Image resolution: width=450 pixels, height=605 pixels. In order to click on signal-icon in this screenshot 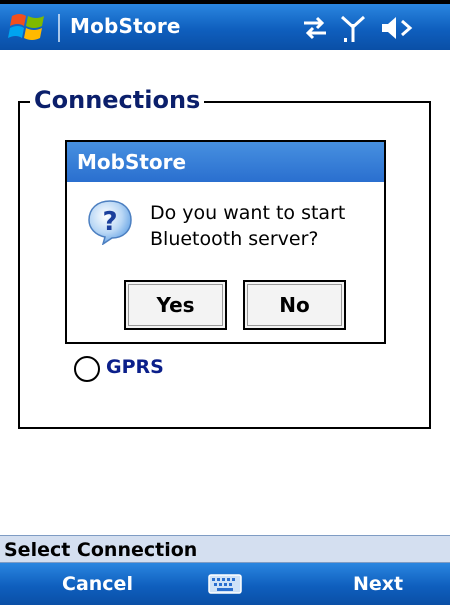, I will do `click(353, 29)`.